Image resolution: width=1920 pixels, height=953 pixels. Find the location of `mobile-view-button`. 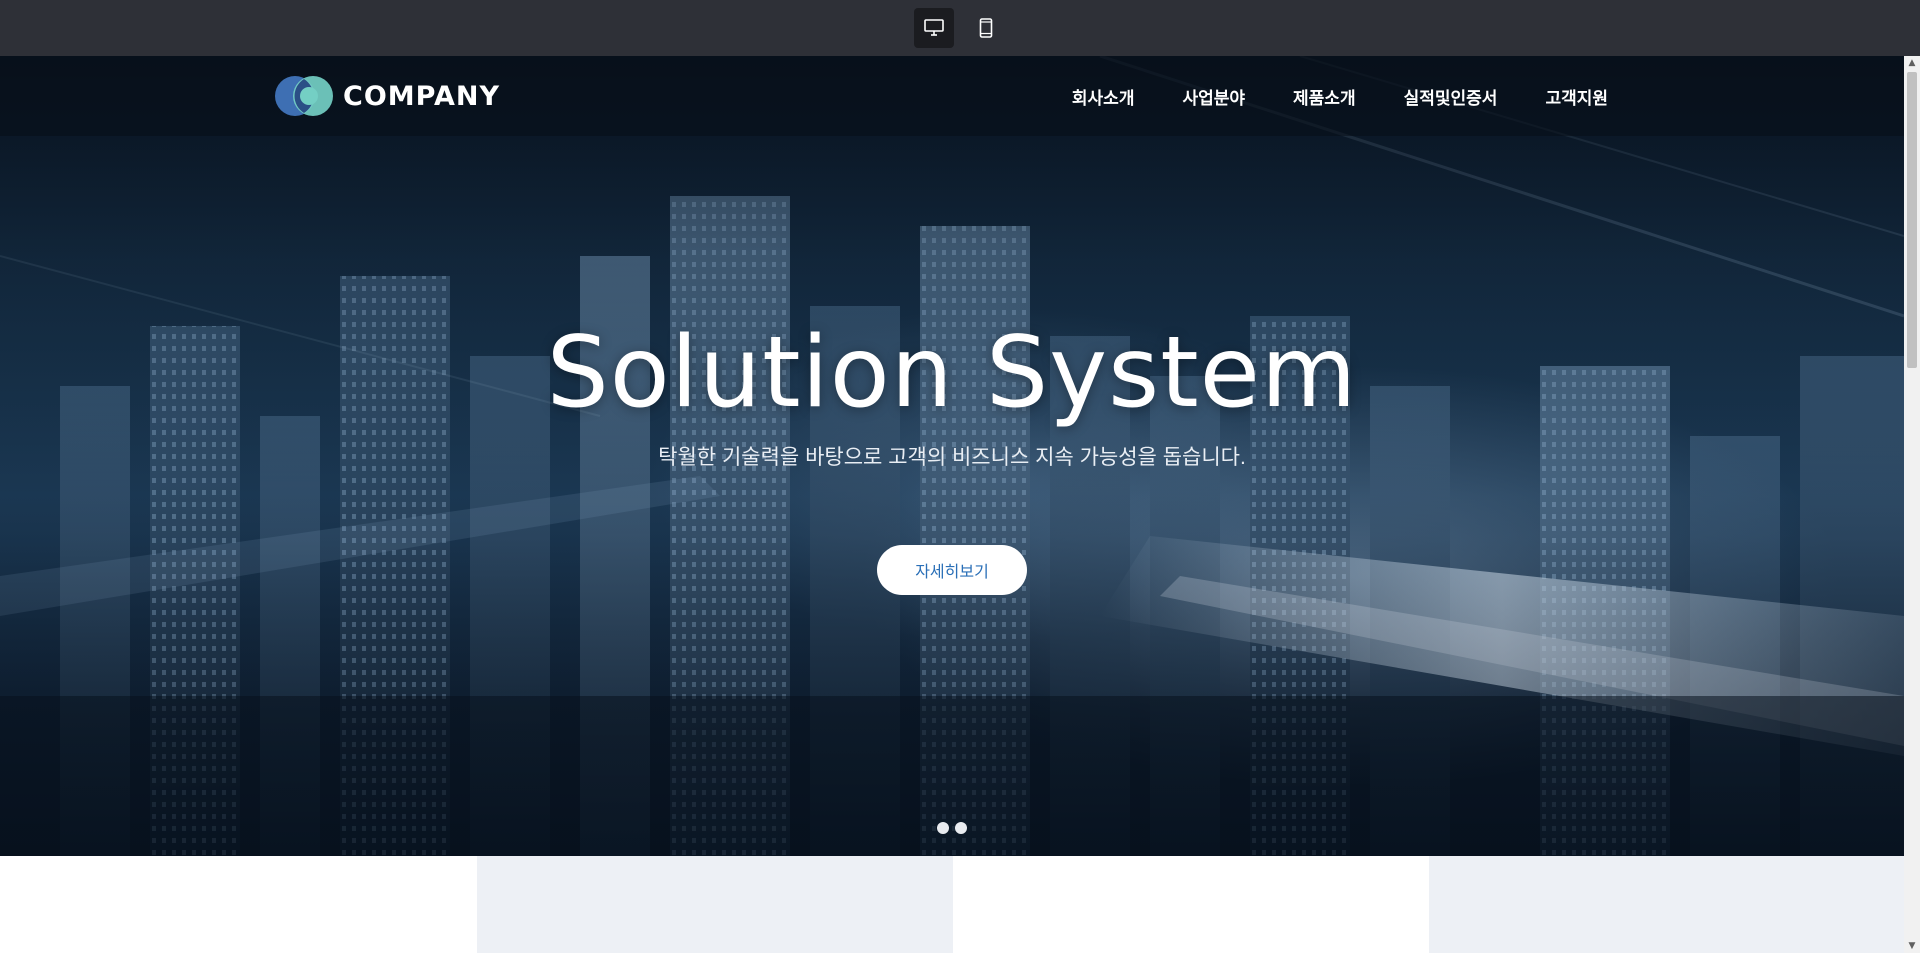

mobile-view-button is located at coordinates (986, 28).